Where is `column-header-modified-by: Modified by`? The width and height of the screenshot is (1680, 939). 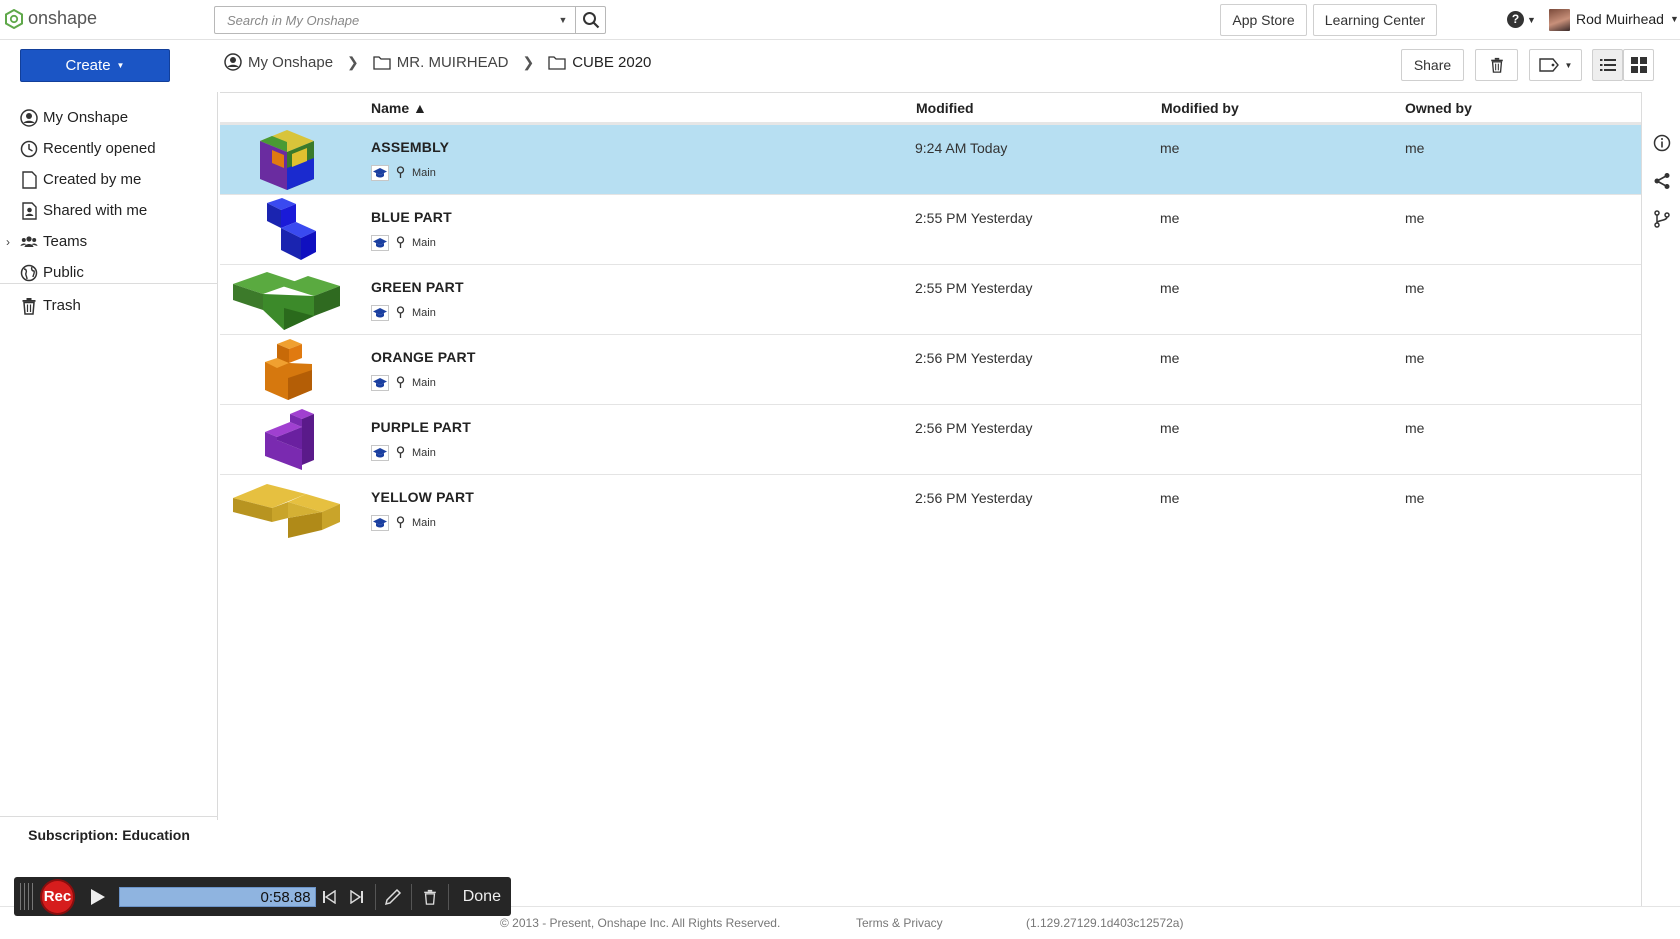 column-header-modified-by: Modified by is located at coordinates (1200, 108).